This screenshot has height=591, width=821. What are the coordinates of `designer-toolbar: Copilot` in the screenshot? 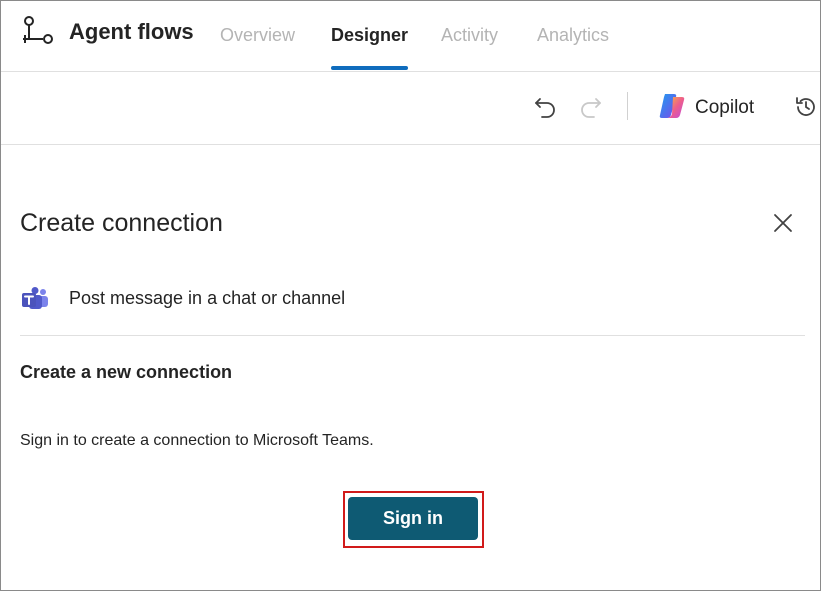 It's located at (410, 108).